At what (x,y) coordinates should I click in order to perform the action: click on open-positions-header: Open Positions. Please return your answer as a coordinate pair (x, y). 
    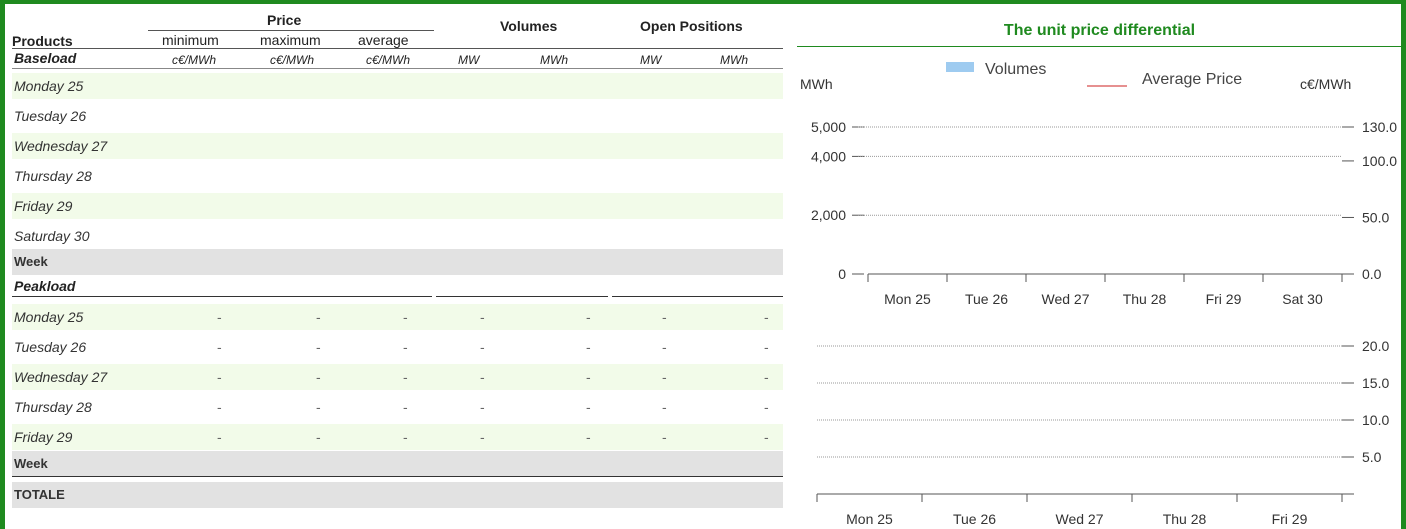
    Looking at the image, I should click on (691, 26).